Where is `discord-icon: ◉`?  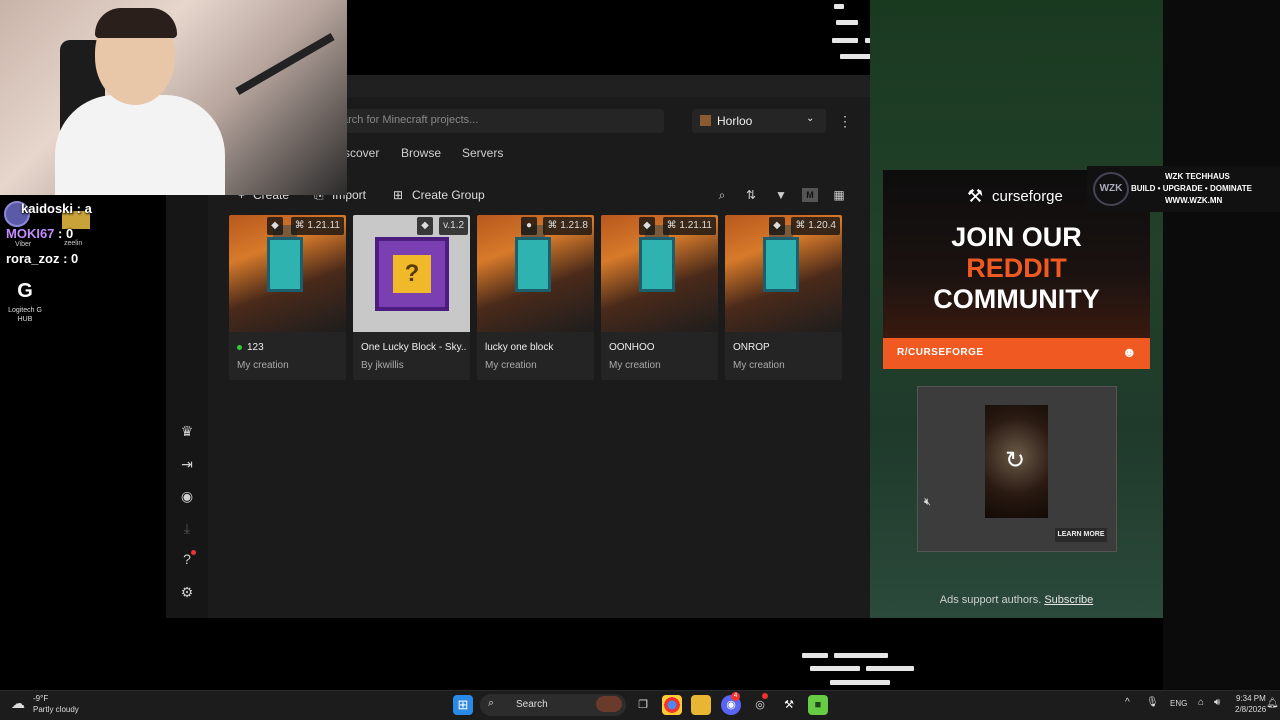 discord-icon: ◉ is located at coordinates (187, 496).